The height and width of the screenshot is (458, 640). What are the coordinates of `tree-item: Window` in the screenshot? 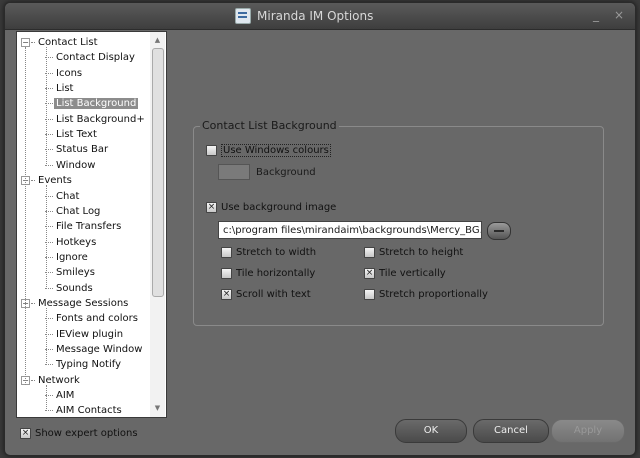 It's located at (57, 165).